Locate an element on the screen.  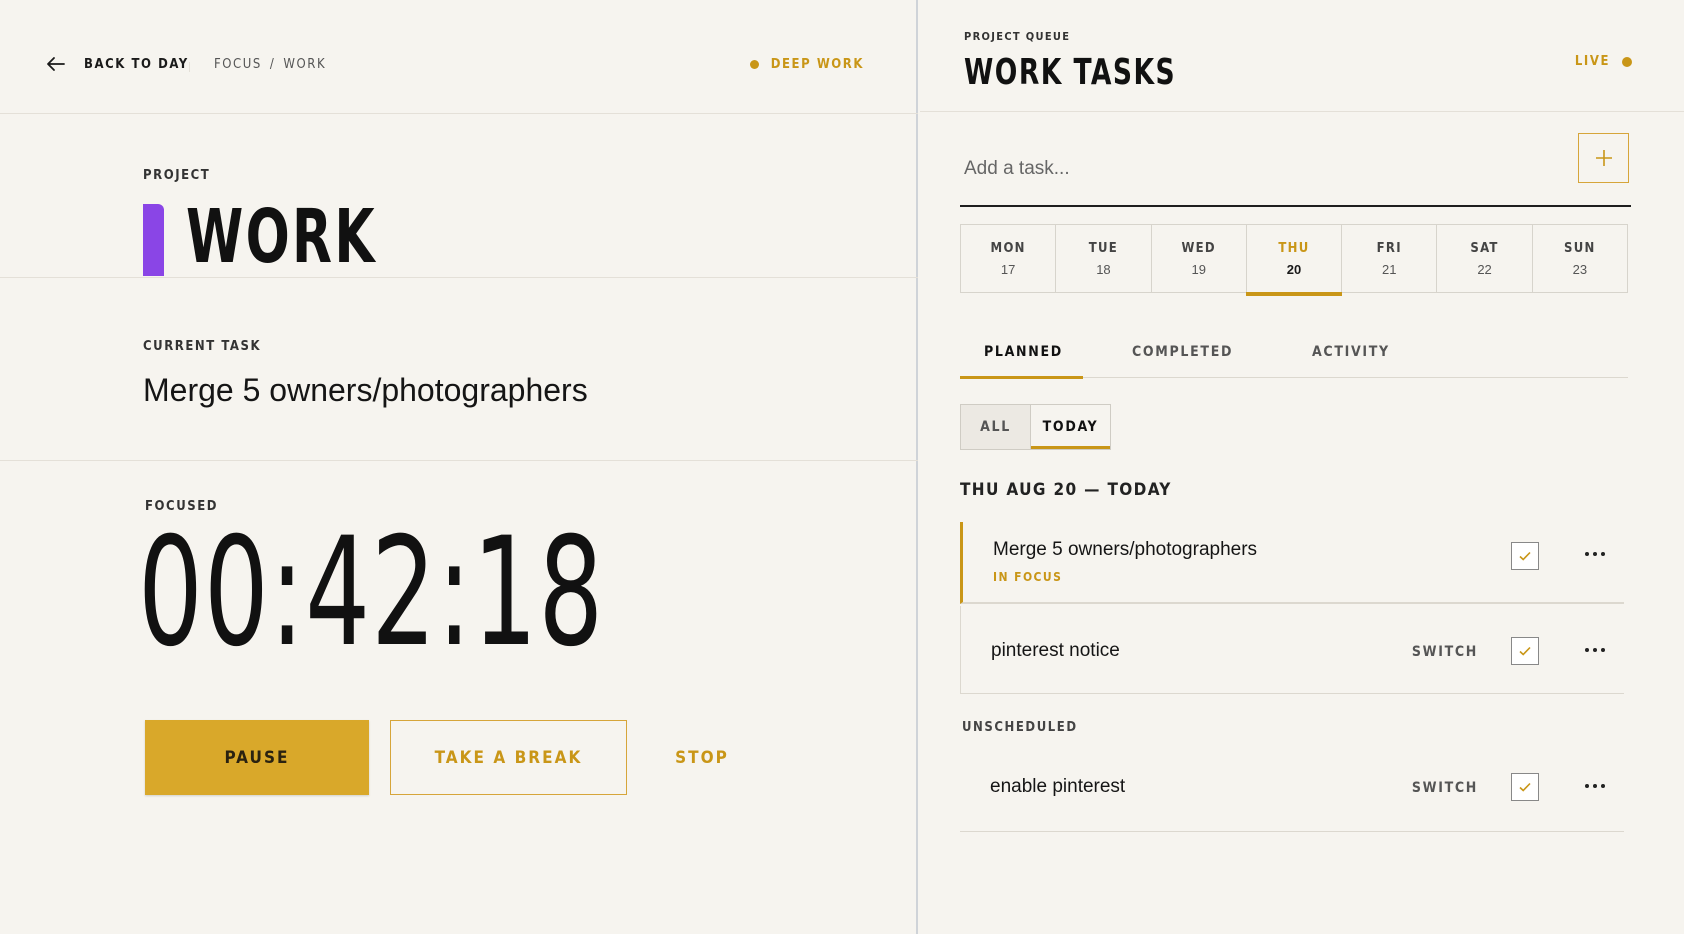
day-date: 18 is located at coordinates (1103, 269).